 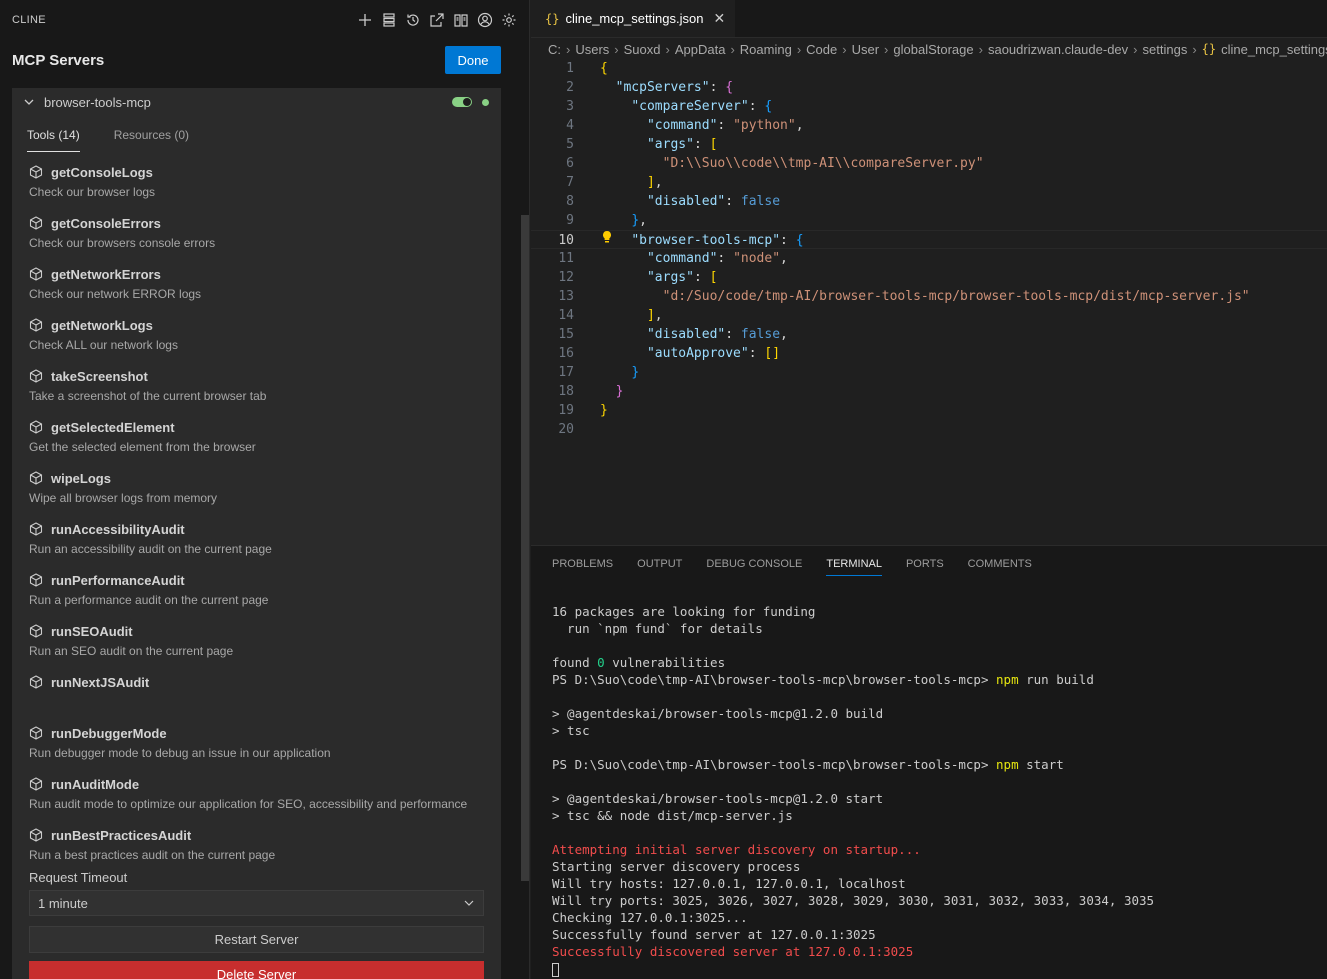 What do you see at coordinates (853, 968) in the screenshot?
I see `terminal-cursor-line` at bounding box center [853, 968].